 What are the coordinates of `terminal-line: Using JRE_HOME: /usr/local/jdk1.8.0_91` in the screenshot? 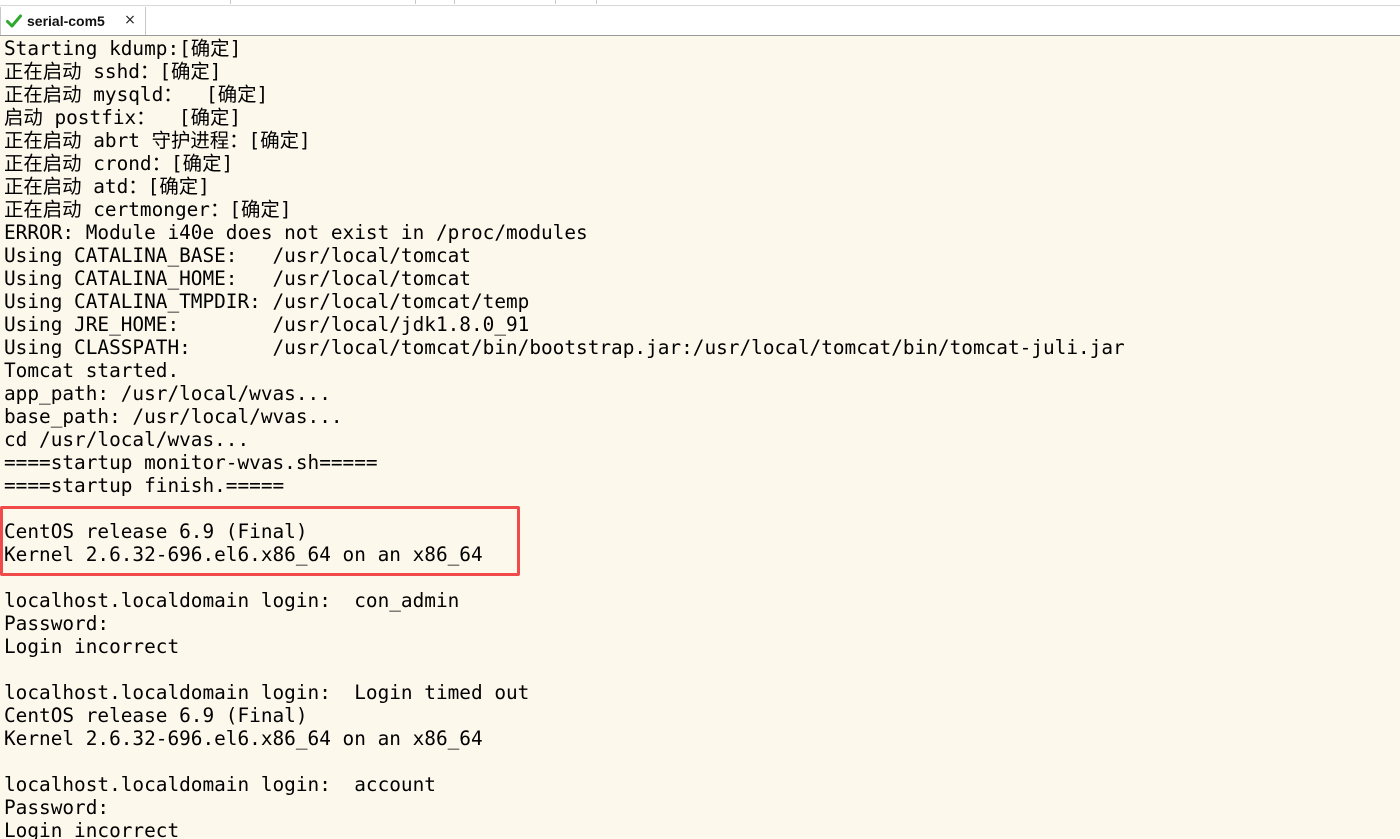 It's located at (267, 324).